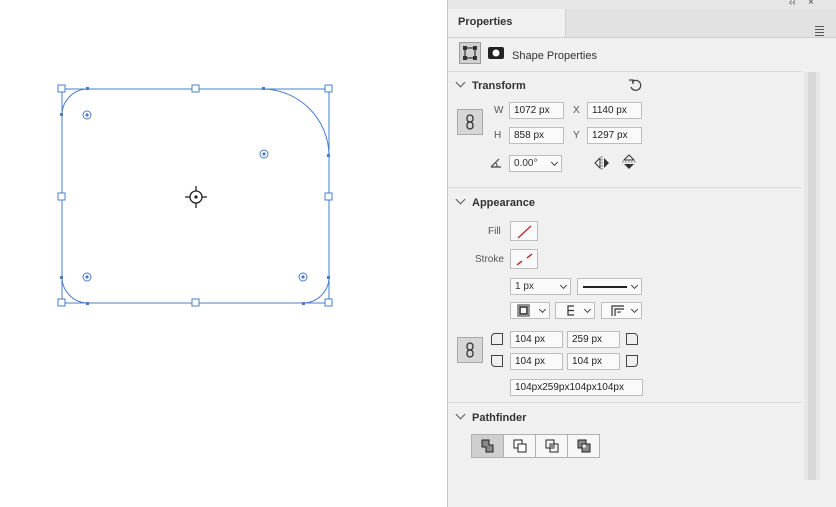 The width and height of the screenshot is (836, 507). I want to click on fill-shape-button, so click(496, 53).